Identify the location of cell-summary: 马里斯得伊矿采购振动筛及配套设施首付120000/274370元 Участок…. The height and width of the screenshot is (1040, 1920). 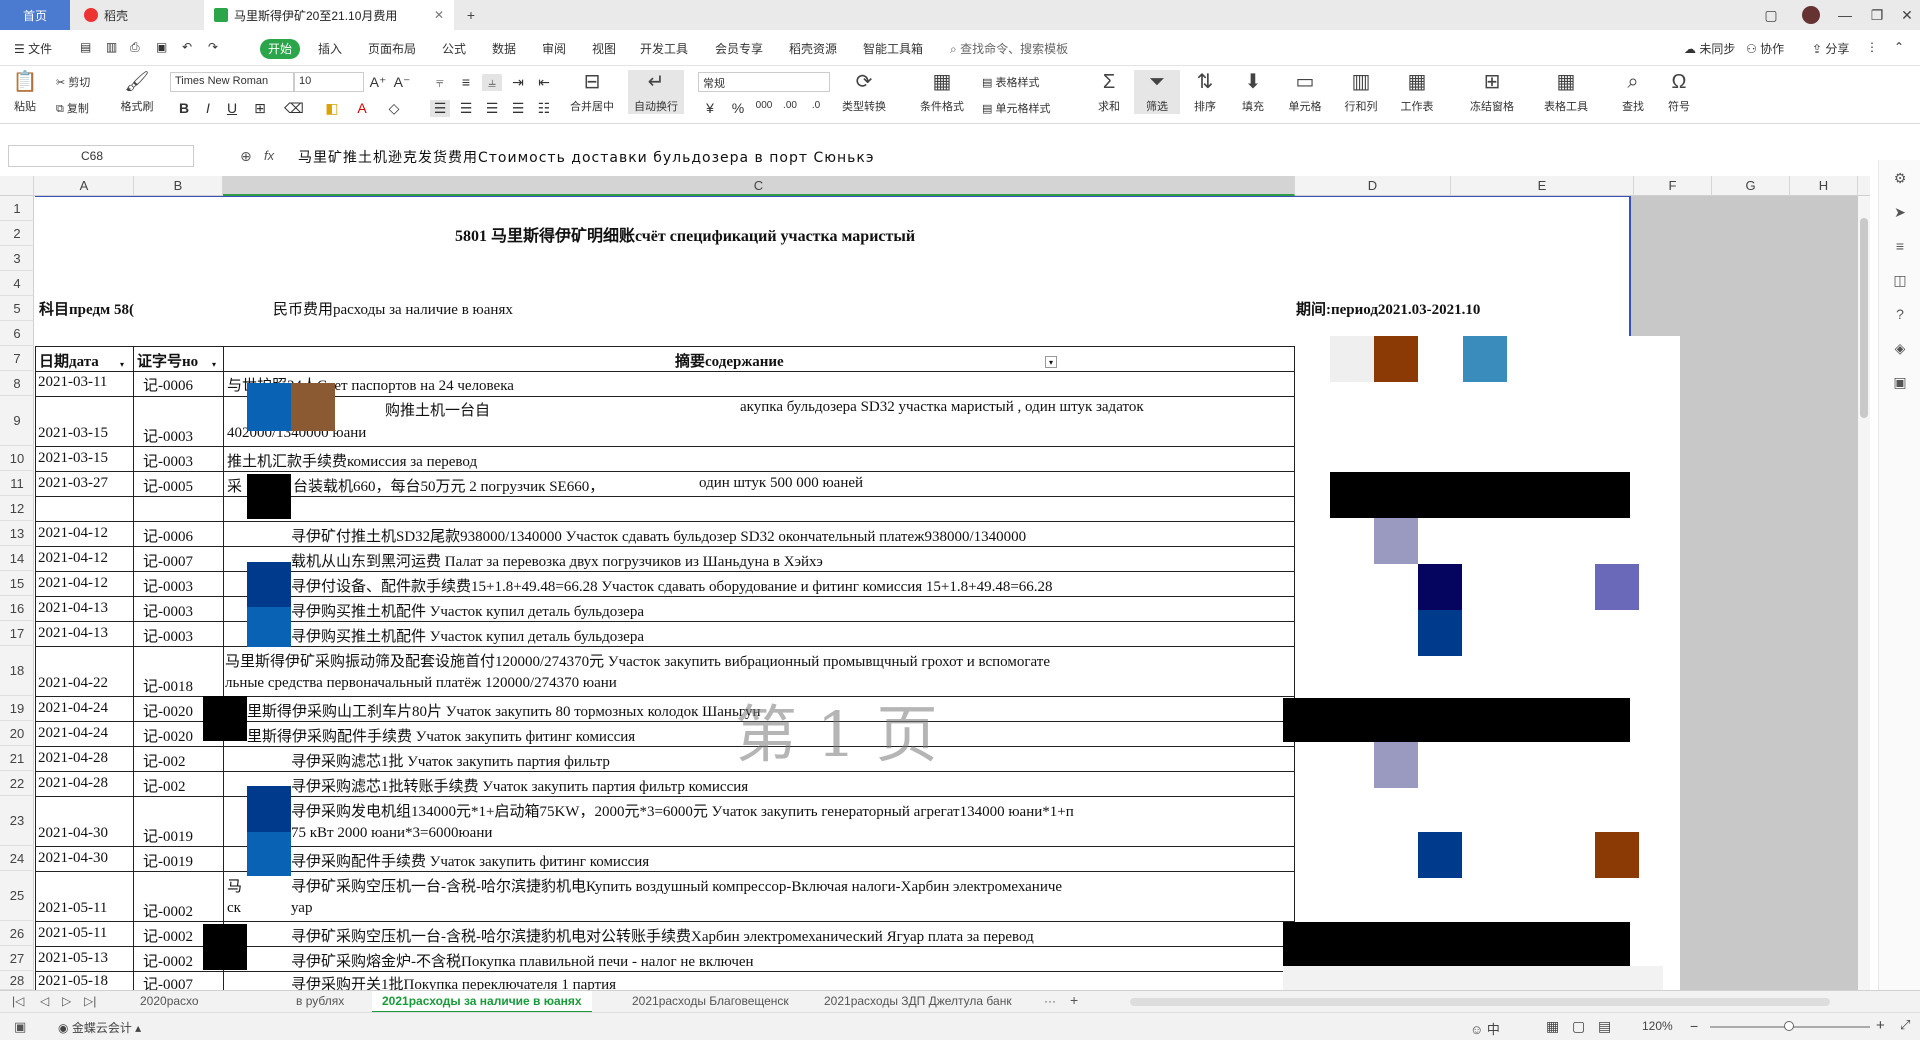
(759, 660).